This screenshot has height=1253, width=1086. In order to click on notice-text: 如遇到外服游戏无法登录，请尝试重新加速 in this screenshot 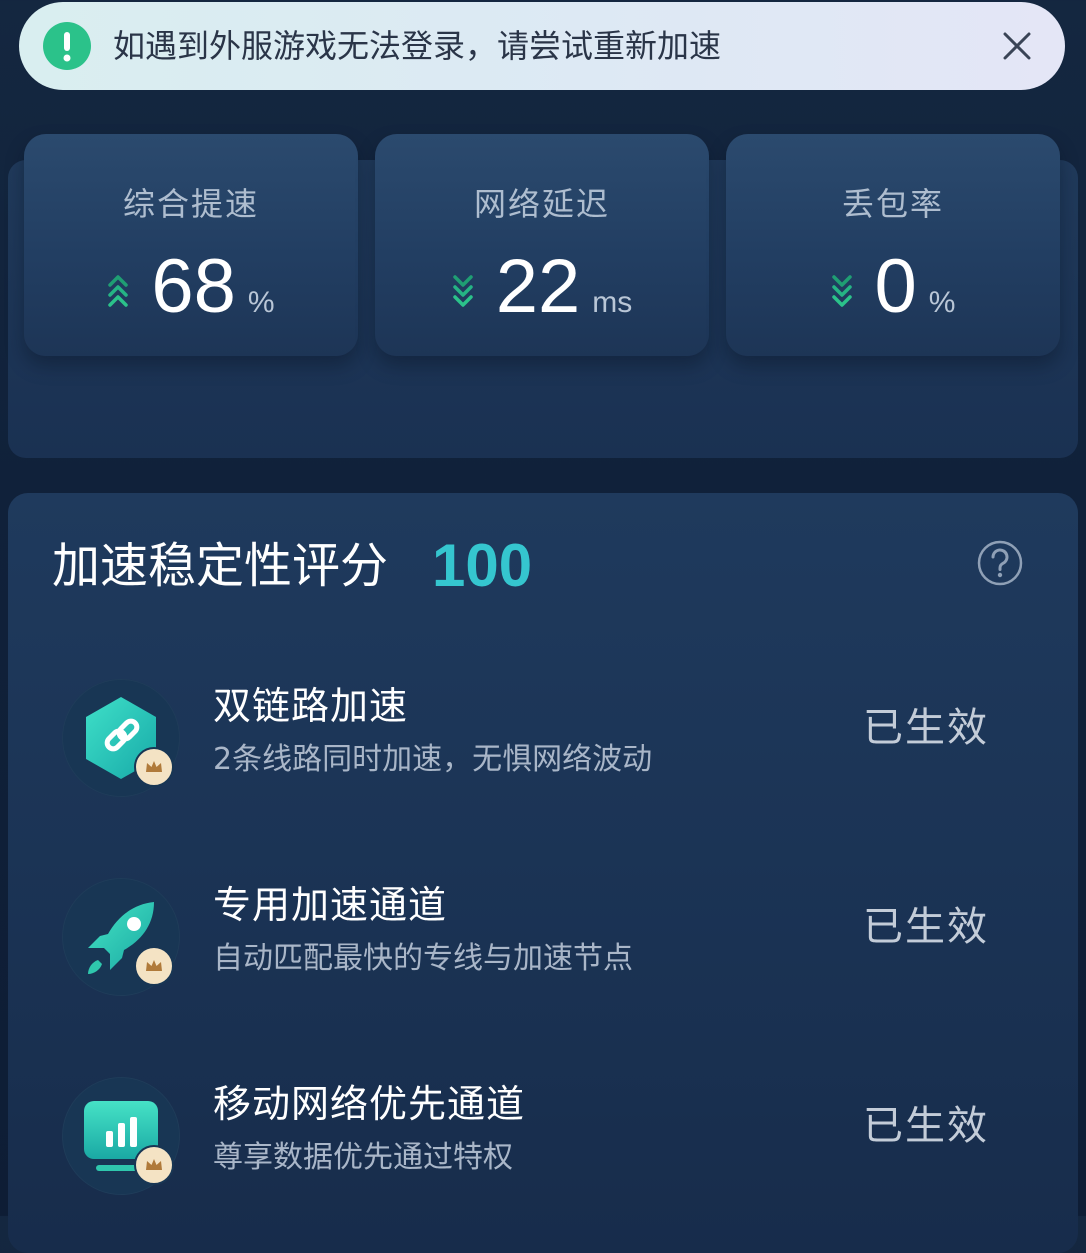, I will do `click(417, 46)`.